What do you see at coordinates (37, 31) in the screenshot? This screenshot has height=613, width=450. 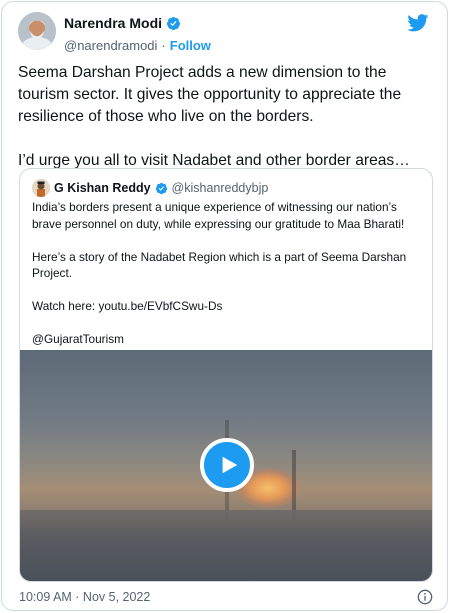 I see `author-avatar` at bounding box center [37, 31].